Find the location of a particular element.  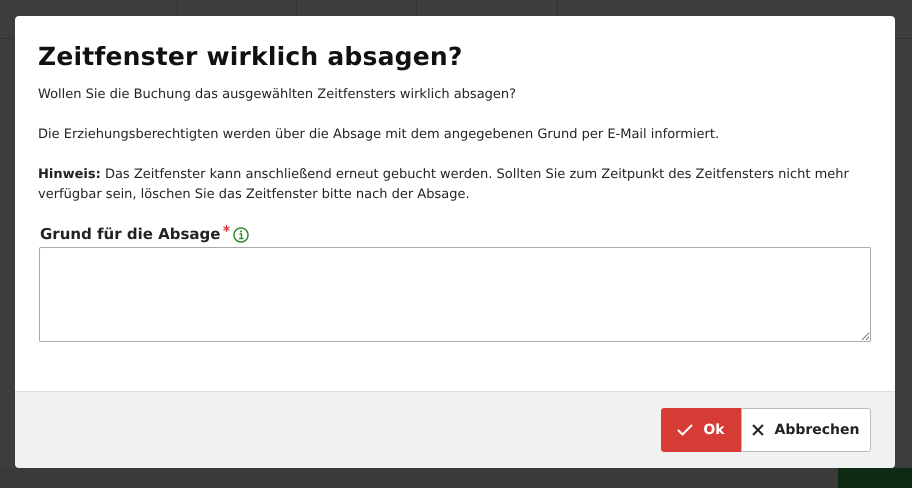

dialog-text: Hinweis: Das Zeitfenster kann anschließend erneut gebucht werden. Sollten Sie zum Zeitpunkt des Zeitfensters nicht mehr verfügbar sein, löschen Sie das Zeitfenster bitte nach der Absage. is located at coordinates (444, 185).